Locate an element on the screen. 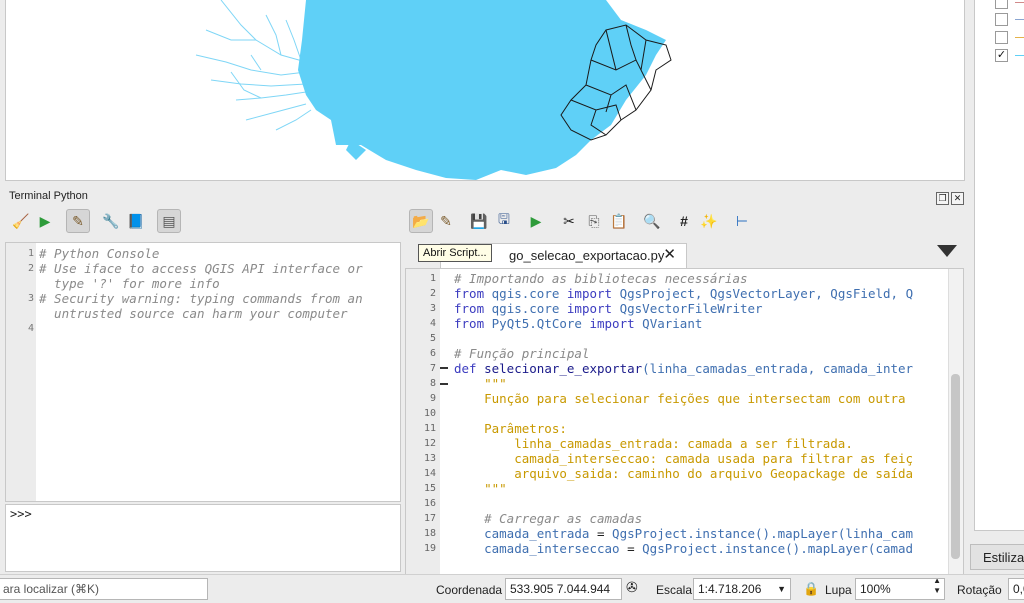 Image resolution: width=1024 pixels, height=603 pixels. close-tab-icon: ✕ is located at coordinates (669, 255).